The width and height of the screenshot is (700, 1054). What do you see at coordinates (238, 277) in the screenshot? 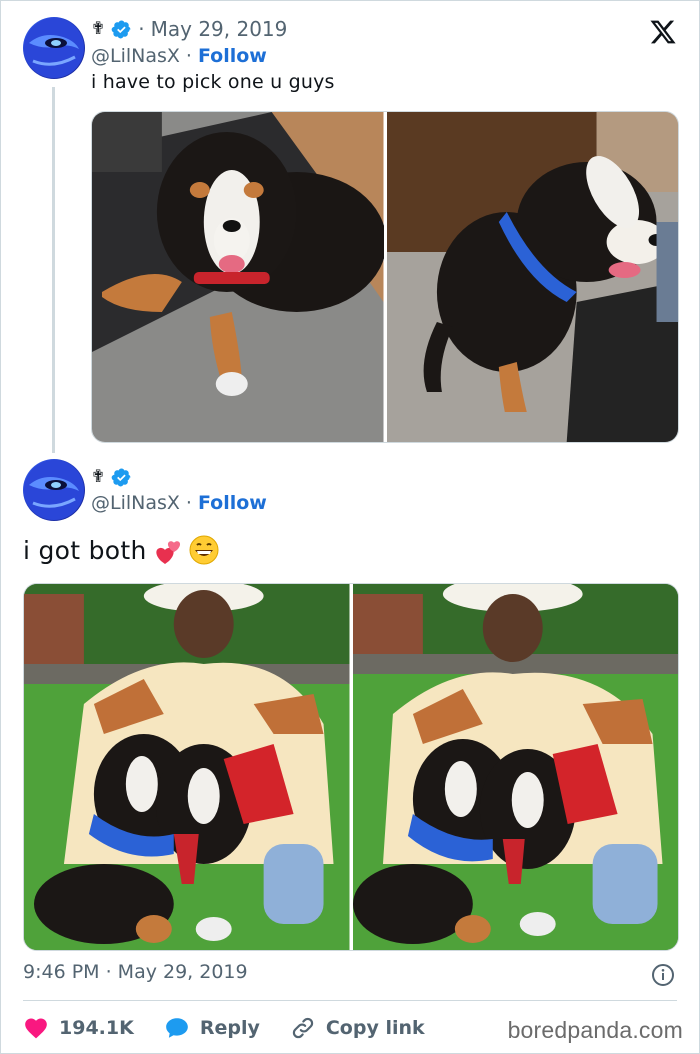
I see `puppy-on-mat-photo` at bounding box center [238, 277].